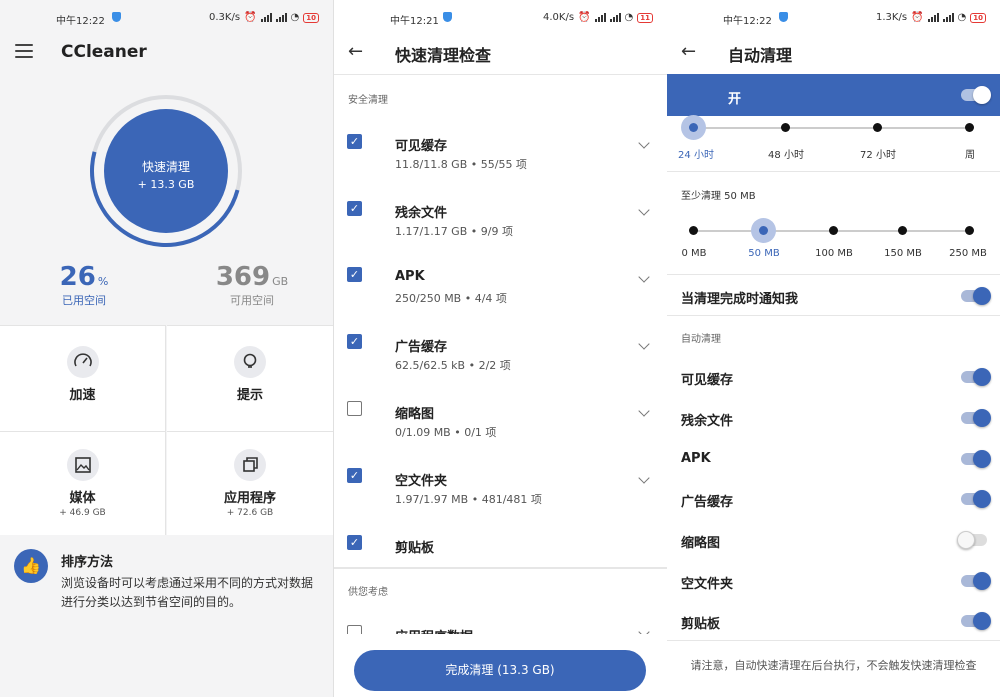 The height and width of the screenshot is (697, 1000). I want to click on item-clipboard-title: 剪贴板, so click(415, 548).